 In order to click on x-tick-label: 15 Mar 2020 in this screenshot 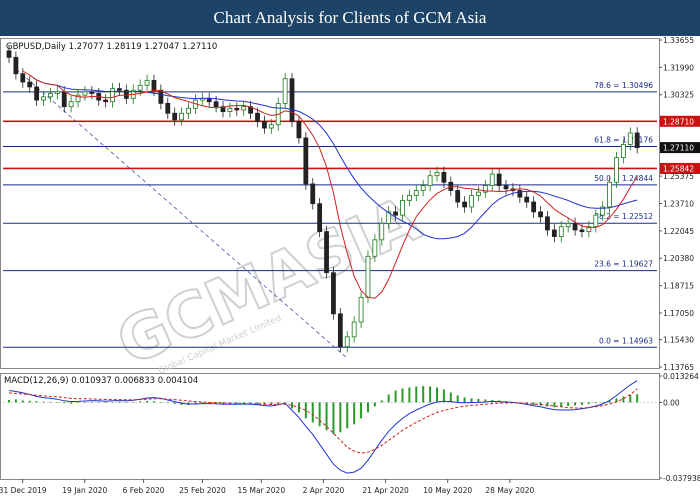, I will do `click(262, 490)`.